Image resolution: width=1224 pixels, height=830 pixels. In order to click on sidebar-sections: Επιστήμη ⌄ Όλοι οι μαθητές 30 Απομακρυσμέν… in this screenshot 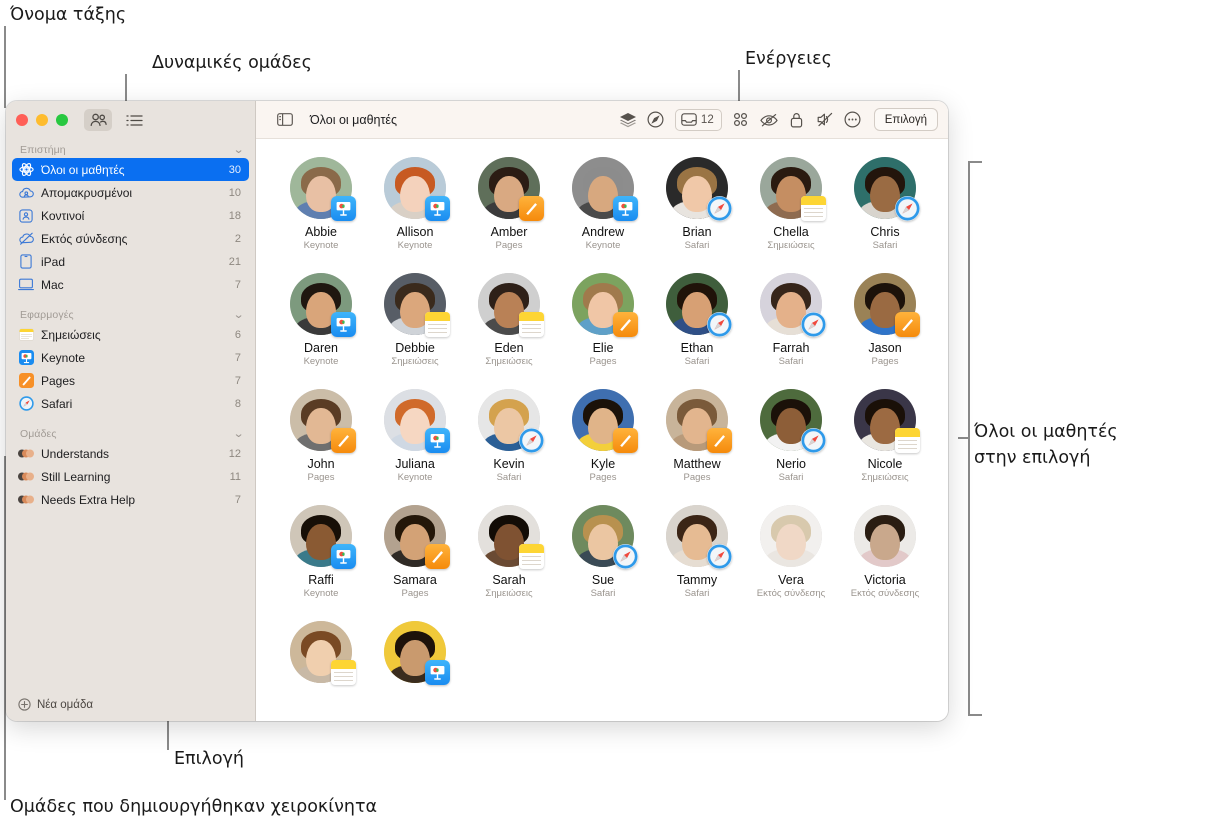, I will do `click(130, 413)`.